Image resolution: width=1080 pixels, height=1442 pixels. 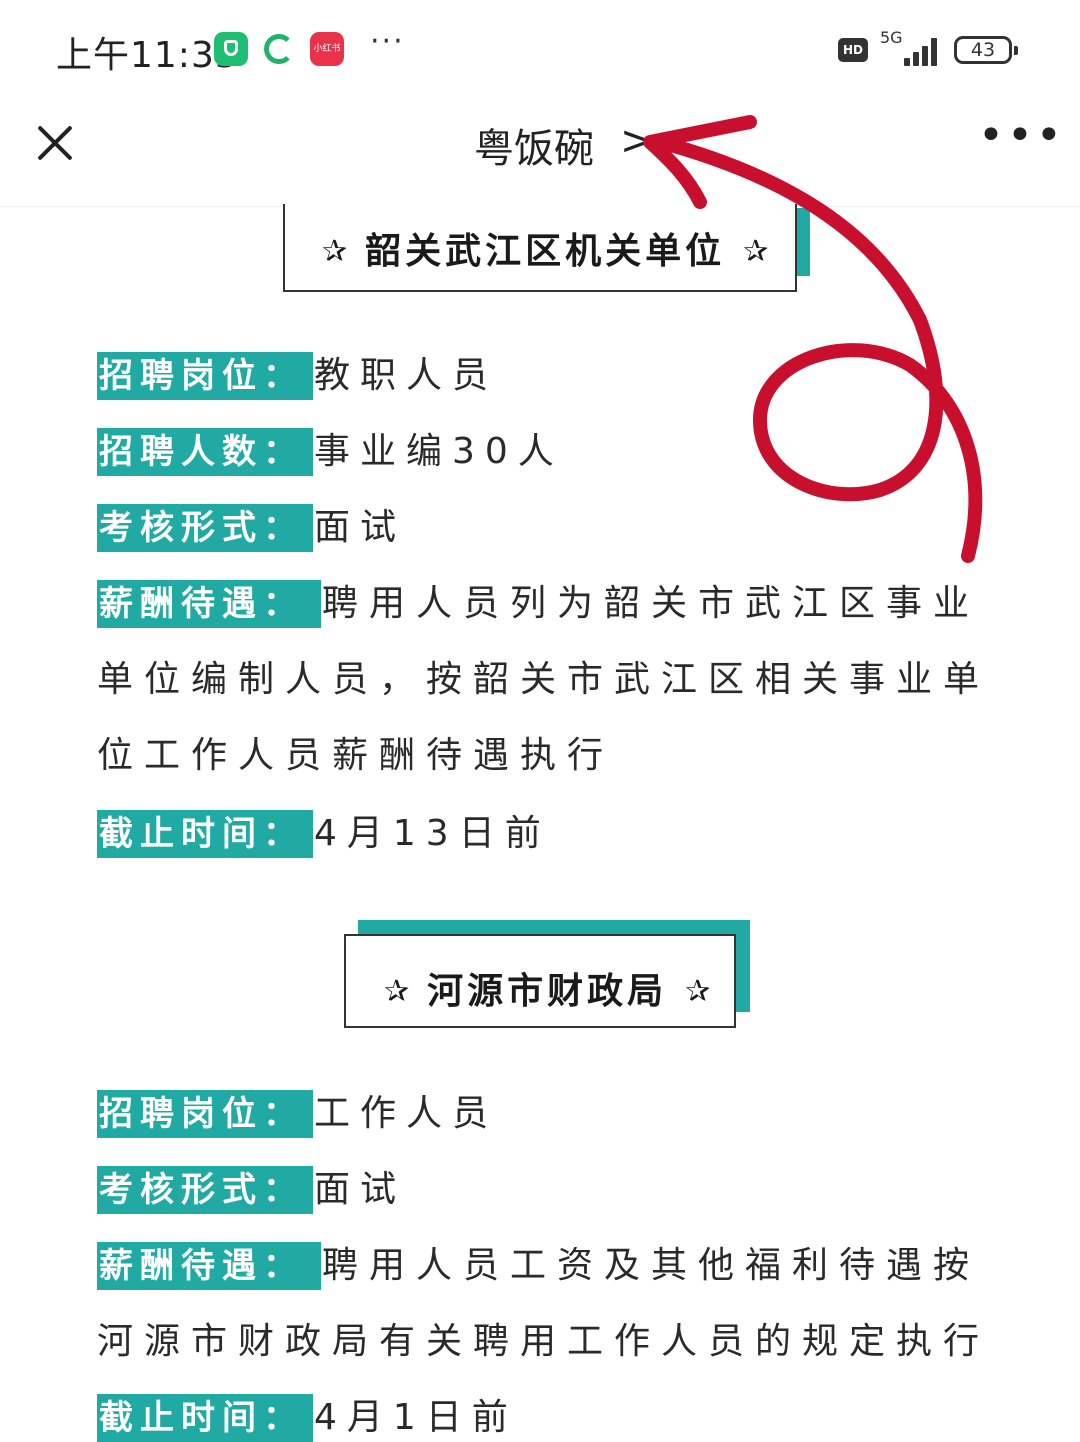 What do you see at coordinates (651, 603) in the screenshot?
I see `salary-text-line1: 聘用人员列为韶关市武江区事业` at bounding box center [651, 603].